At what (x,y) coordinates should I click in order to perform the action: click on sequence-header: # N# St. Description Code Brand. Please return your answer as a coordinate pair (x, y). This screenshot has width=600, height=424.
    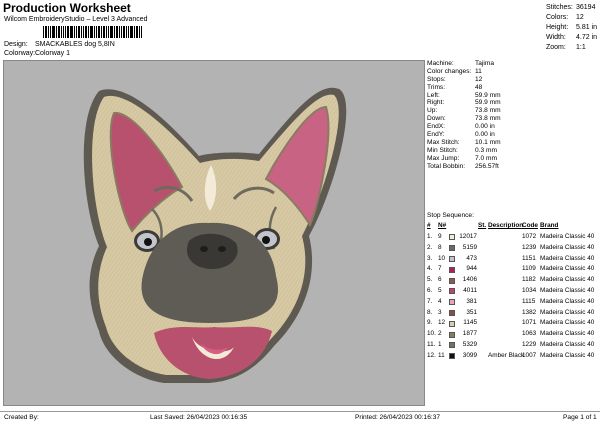
    Looking at the image, I should click on (513, 226).